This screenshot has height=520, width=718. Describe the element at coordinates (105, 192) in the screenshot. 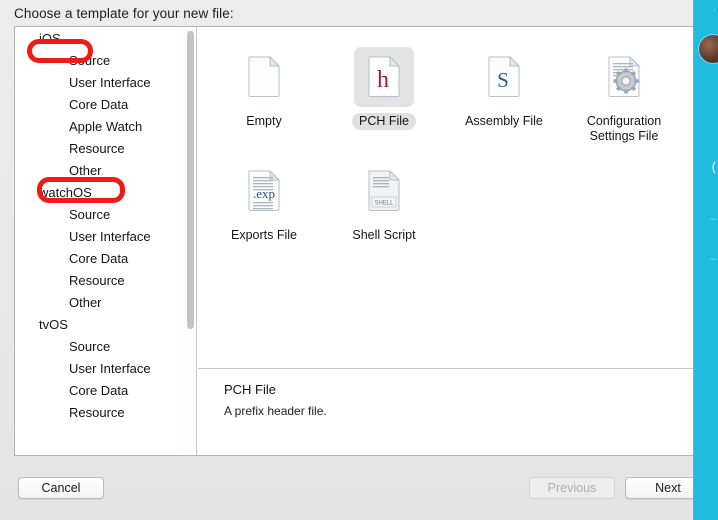

I see `sidebar-group-watchos: watchOS` at that location.